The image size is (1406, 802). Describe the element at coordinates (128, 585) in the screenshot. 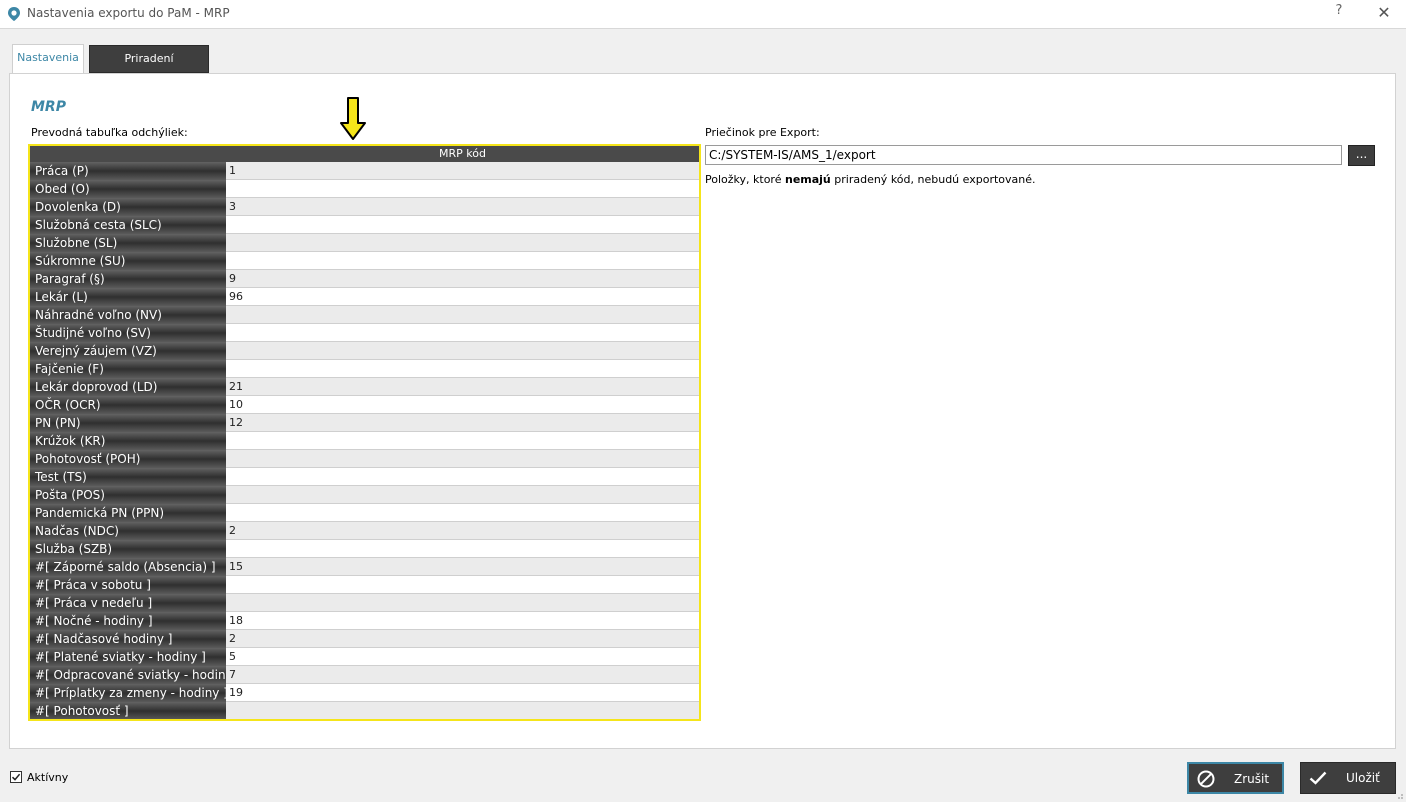

I see `row-header: #[ Práca v sobotu ]` at that location.